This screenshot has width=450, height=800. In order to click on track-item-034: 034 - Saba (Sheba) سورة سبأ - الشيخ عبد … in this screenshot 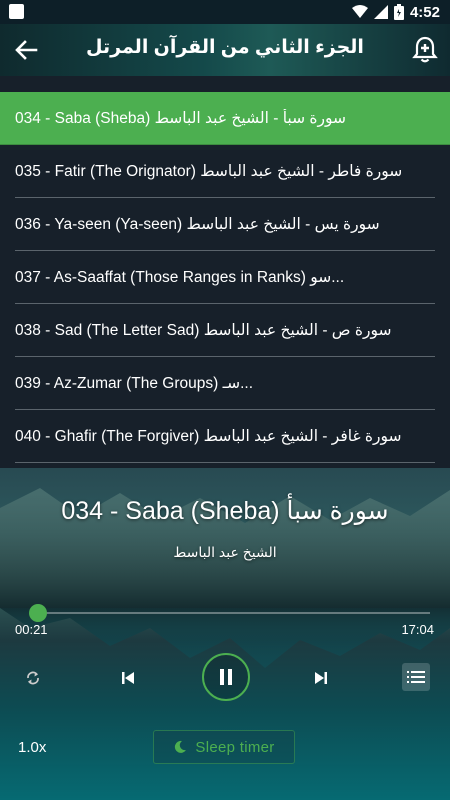, I will do `click(225, 118)`.